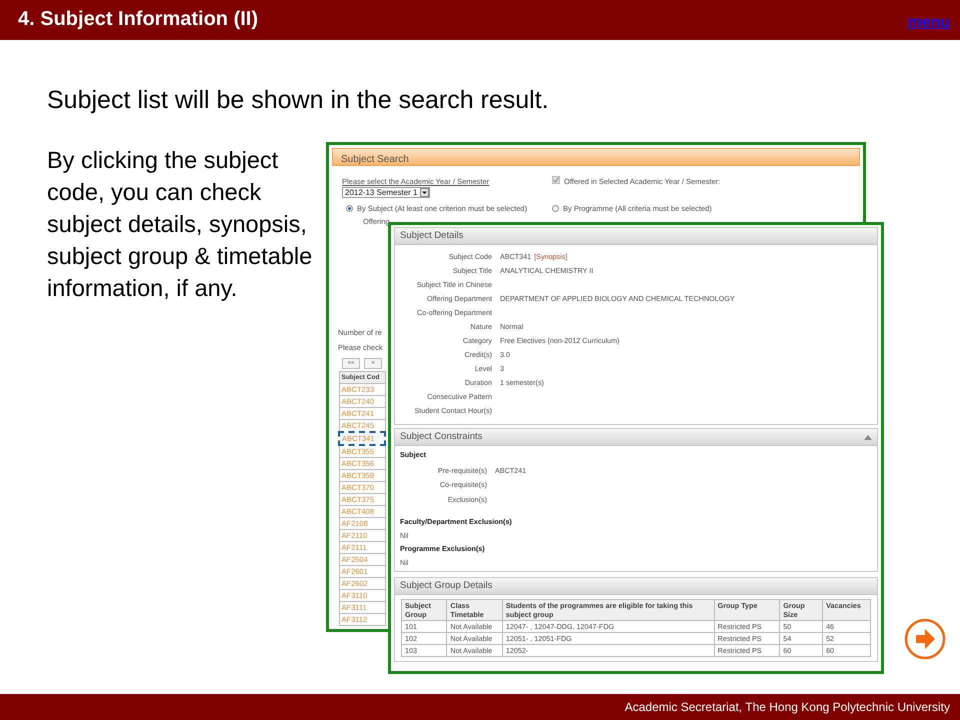  What do you see at coordinates (480, 707) in the screenshot?
I see `footer-text: Academic Secretariat, The Hong Kong Polytechnic University` at bounding box center [480, 707].